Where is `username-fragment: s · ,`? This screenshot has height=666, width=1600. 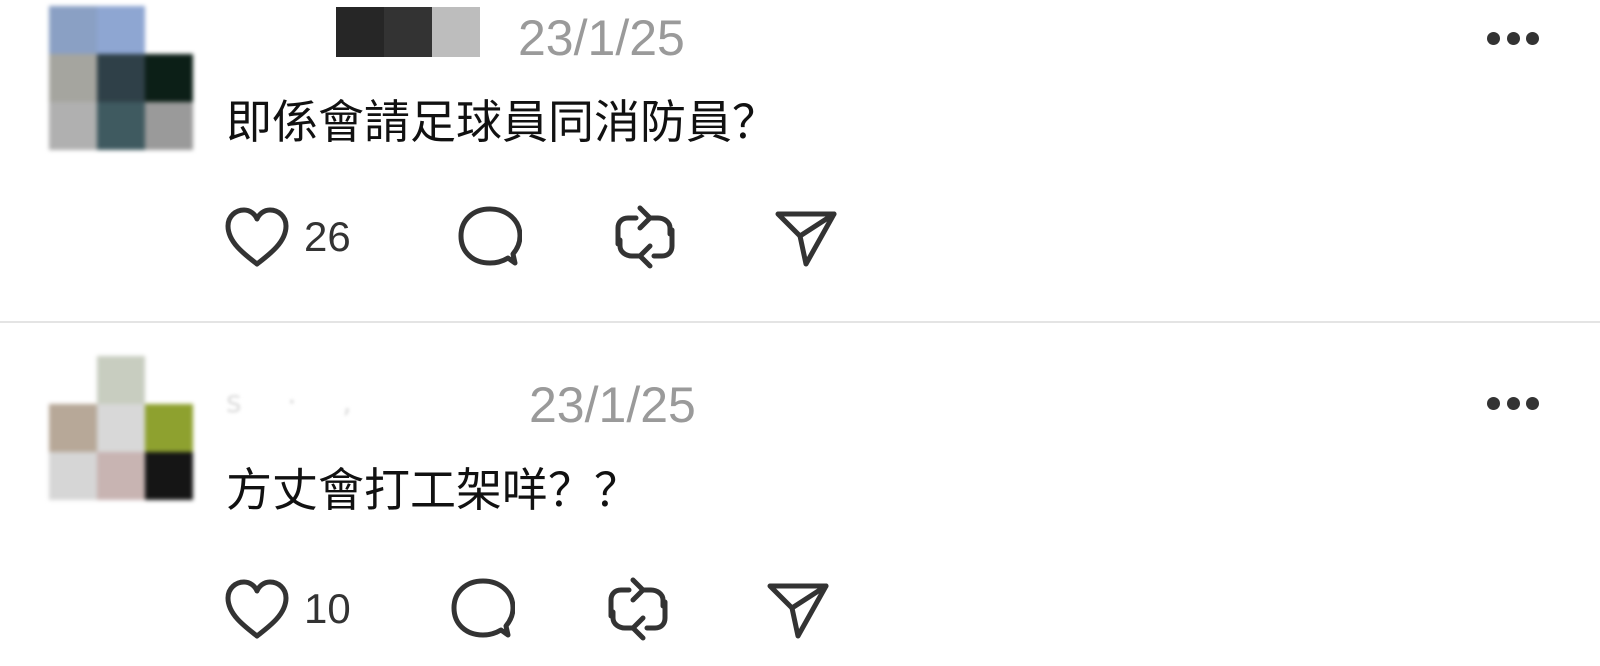 username-fragment: s · , is located at coordinates (298, 402).